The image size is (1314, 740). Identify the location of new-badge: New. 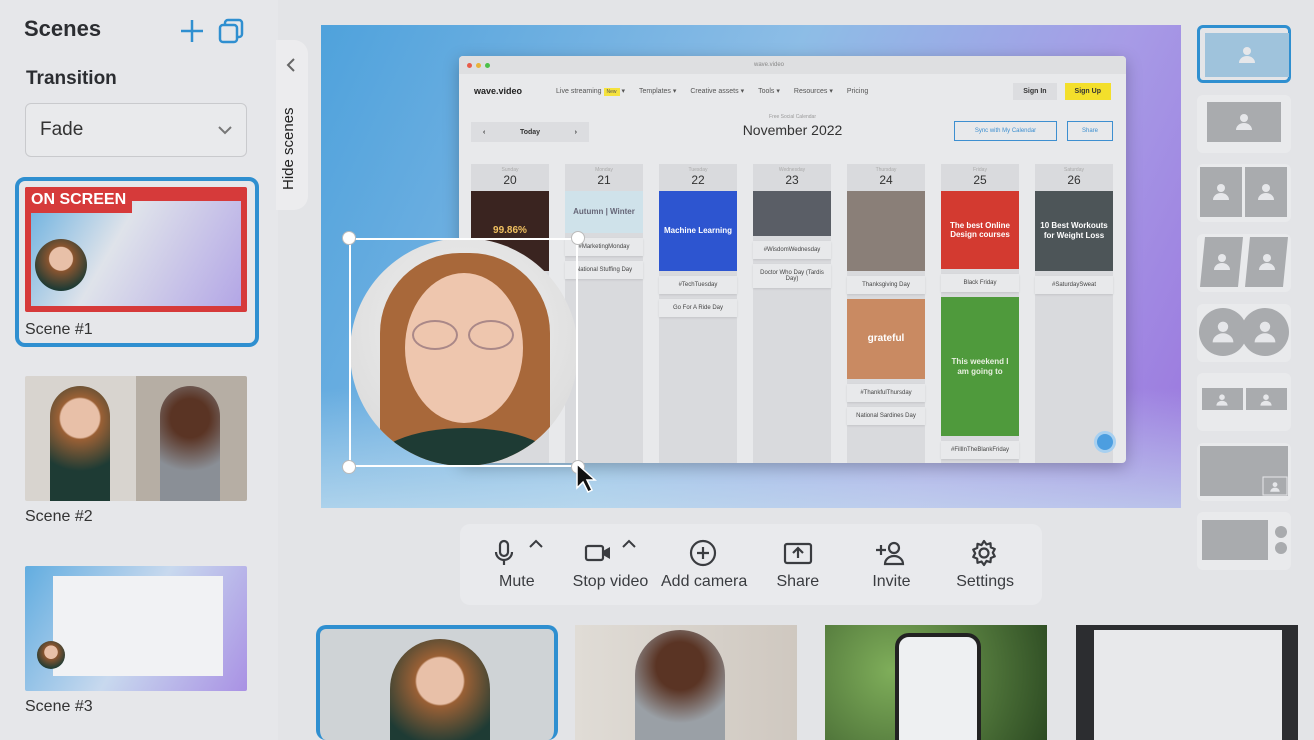
(611, 92).